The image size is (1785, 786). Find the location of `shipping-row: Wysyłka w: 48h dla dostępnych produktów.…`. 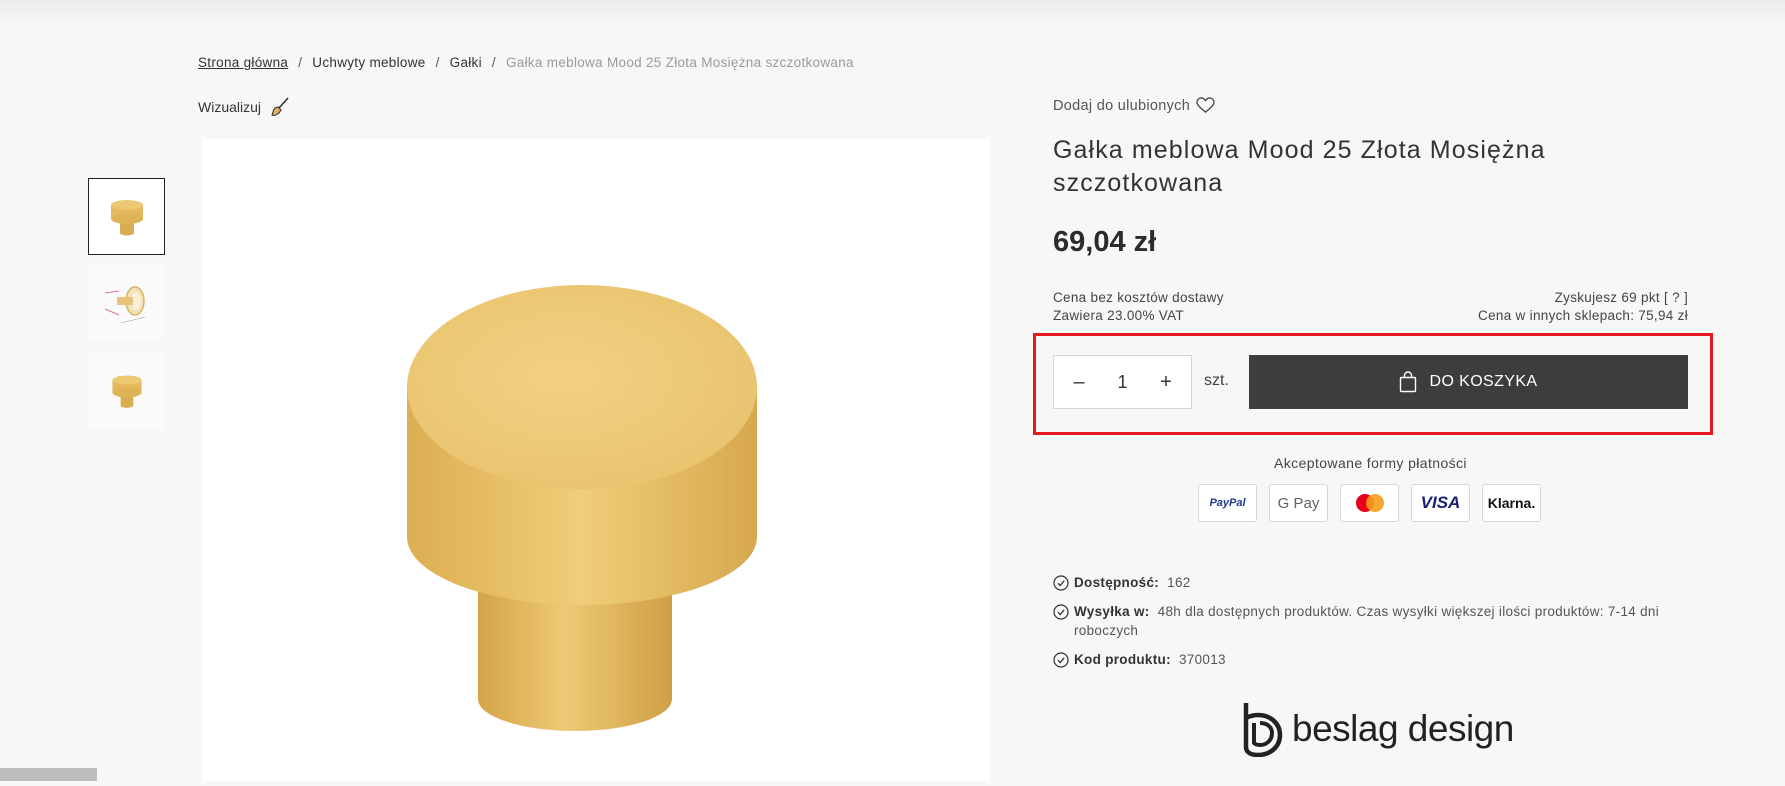

shipping-row: Wysyłka w: 48h dla dostępnych produktów.… is located at coordinates (1373, 621).